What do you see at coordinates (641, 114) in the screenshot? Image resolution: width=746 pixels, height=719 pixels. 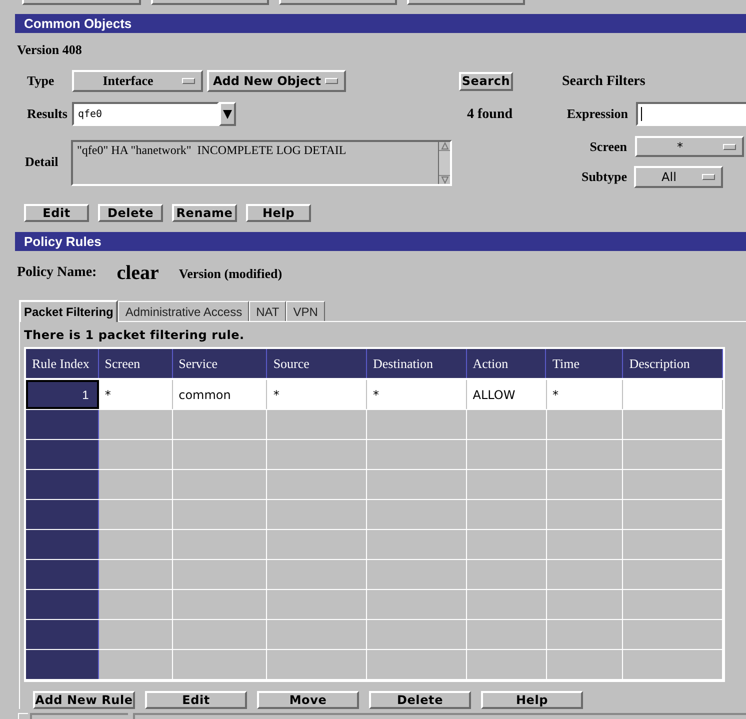 I see `text-cursor-icon` at bounding box center [641, 114].